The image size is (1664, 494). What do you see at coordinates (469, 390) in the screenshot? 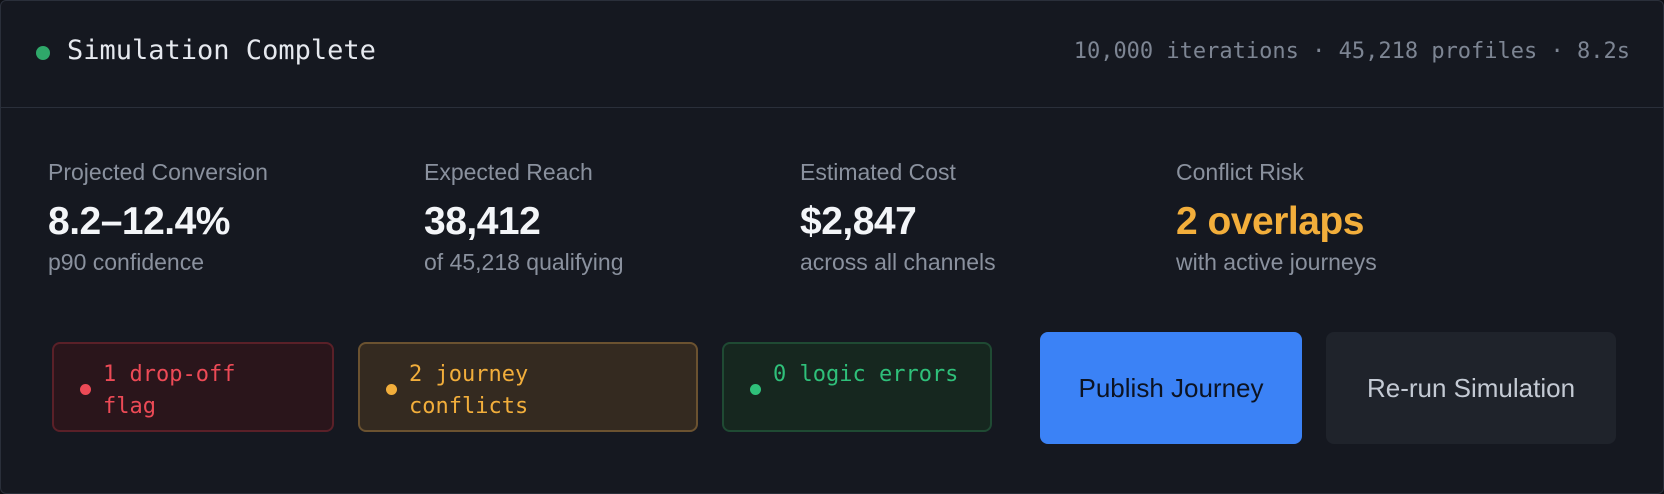
I see `flag-label: 2 journey conflicts` at bounding box center [469, 390].